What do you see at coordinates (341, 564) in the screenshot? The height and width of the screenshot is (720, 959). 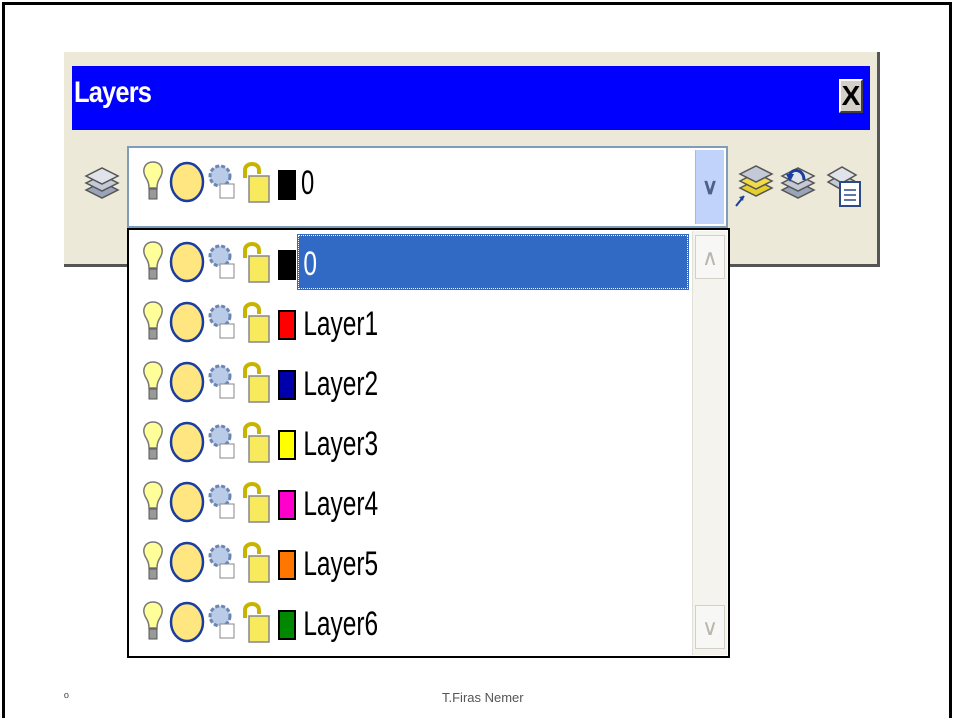 I see `layer-name: Layer5` at bounding box center [341, 564].